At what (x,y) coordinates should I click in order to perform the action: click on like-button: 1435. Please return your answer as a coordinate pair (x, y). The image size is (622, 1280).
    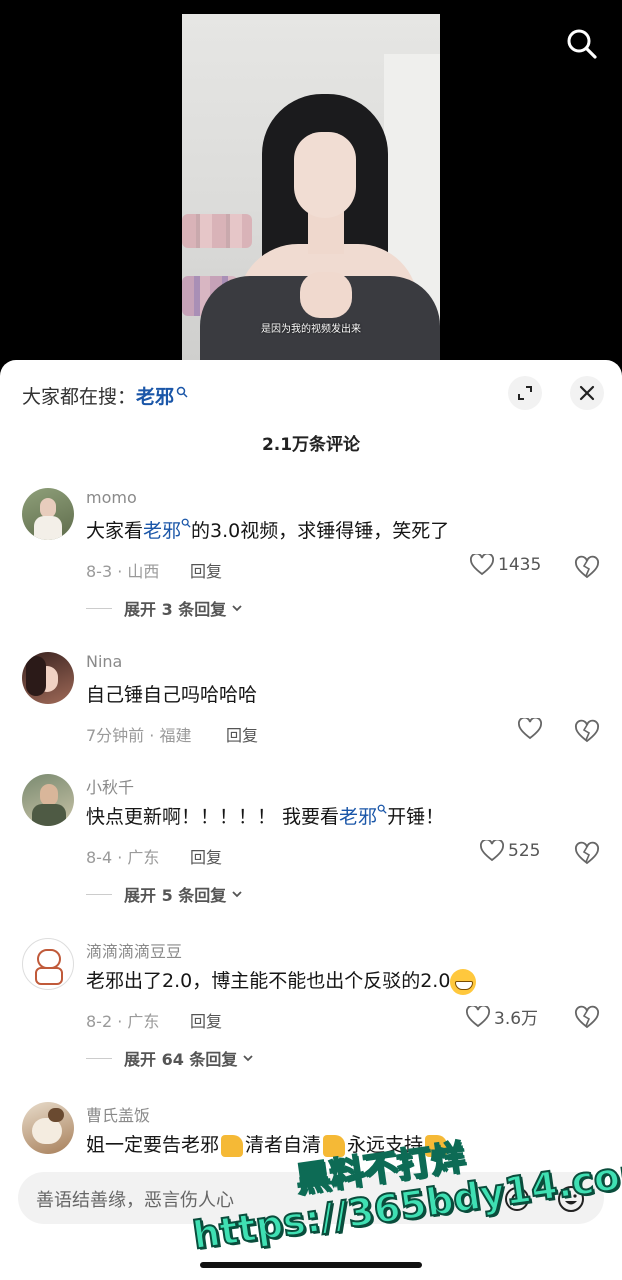
    Looking at the image, I should click on (505, 565).